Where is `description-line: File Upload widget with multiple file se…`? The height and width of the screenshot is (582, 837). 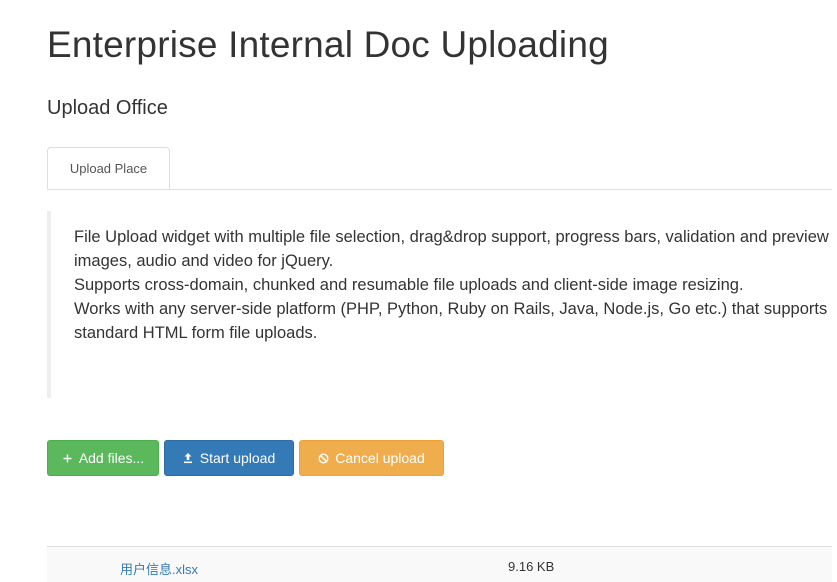
description-line: File Upload widget with multiple file se… is located at coordinates (451, 249).